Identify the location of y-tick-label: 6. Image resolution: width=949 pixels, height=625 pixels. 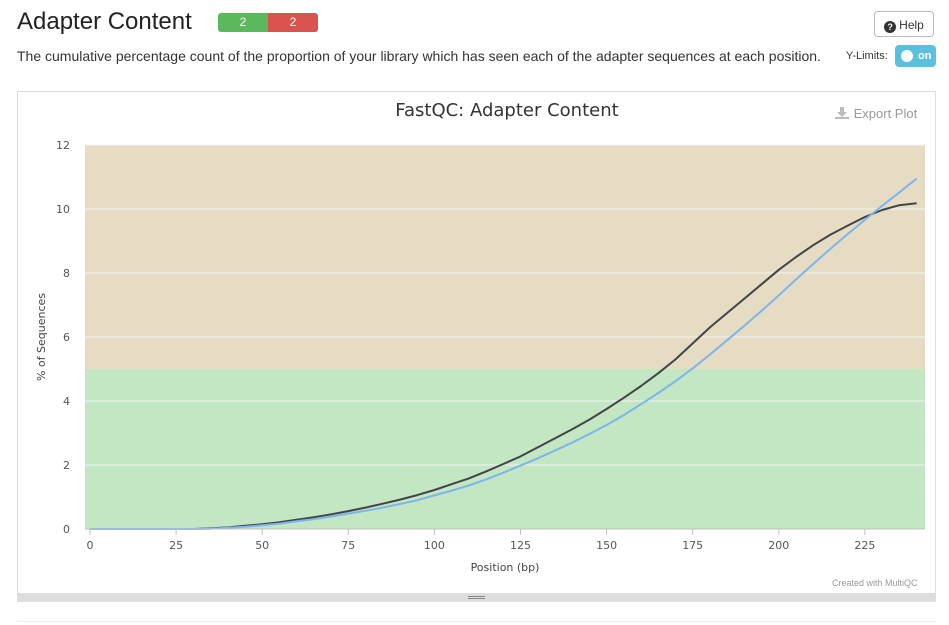
(66, 337).